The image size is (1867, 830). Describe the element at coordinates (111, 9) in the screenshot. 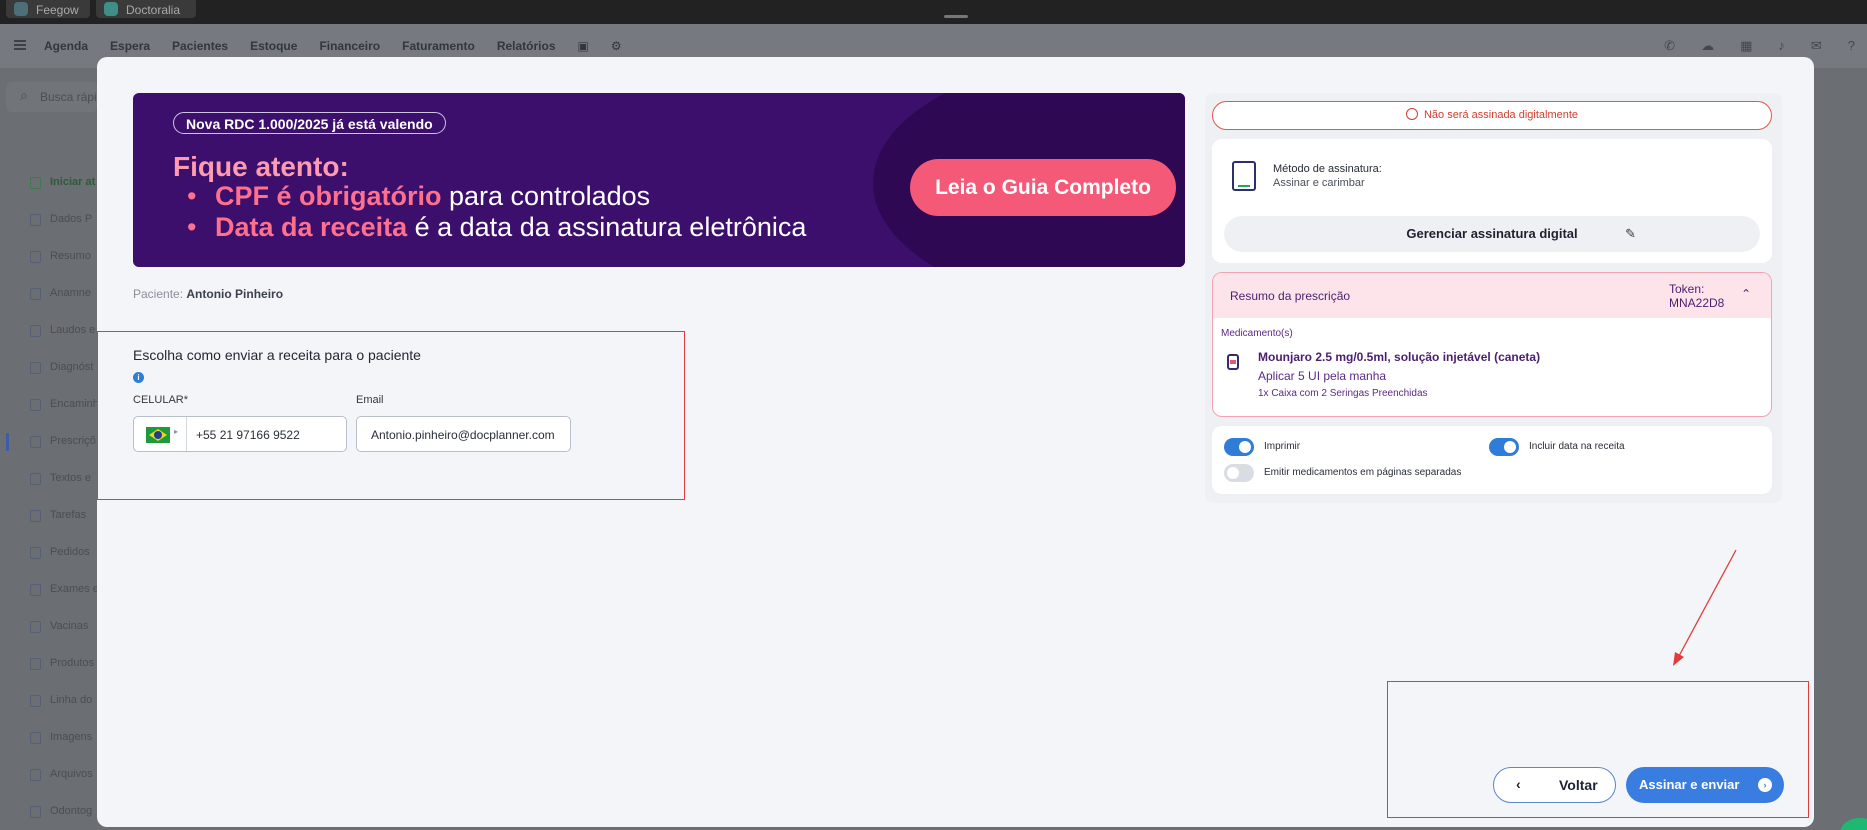

I see `doctoralia-icon` at that location.